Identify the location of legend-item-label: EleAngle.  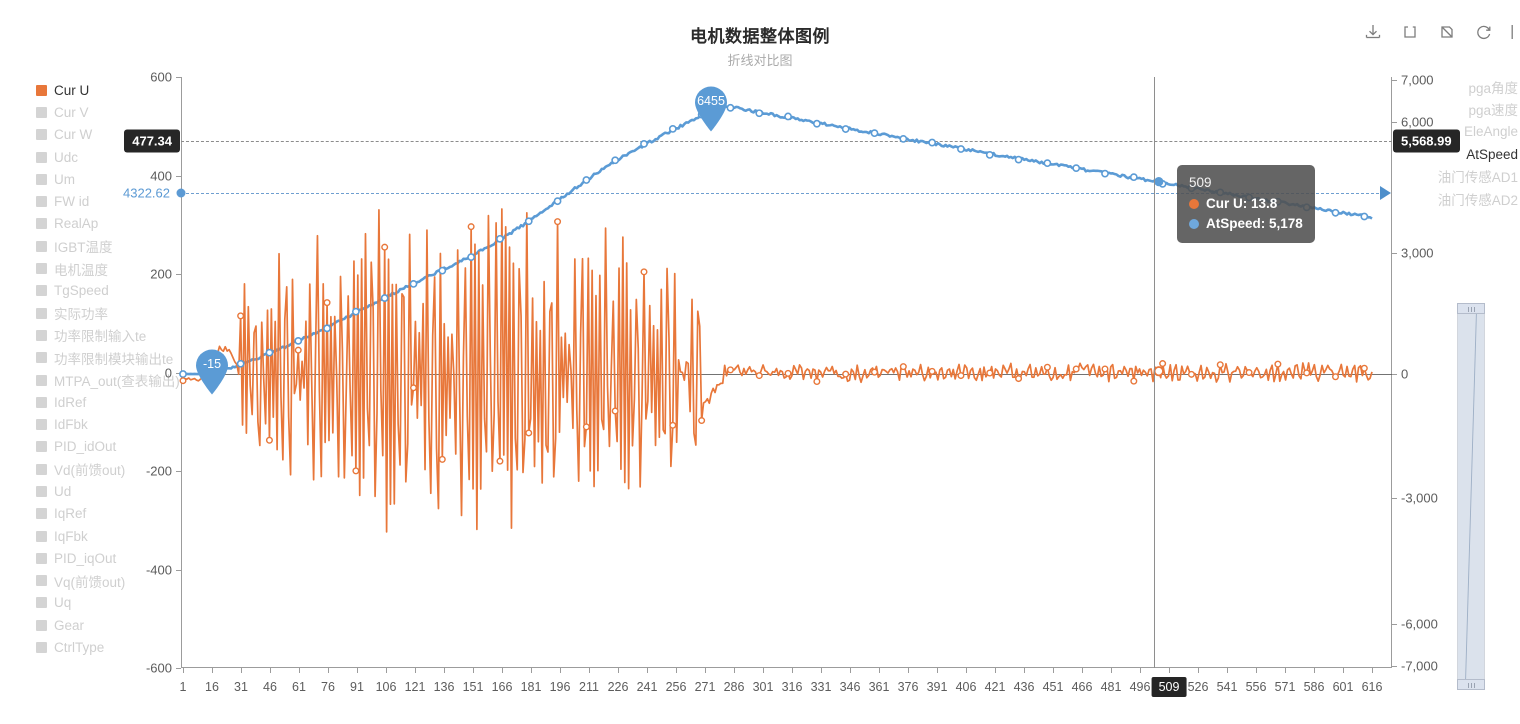
(1490, 132).